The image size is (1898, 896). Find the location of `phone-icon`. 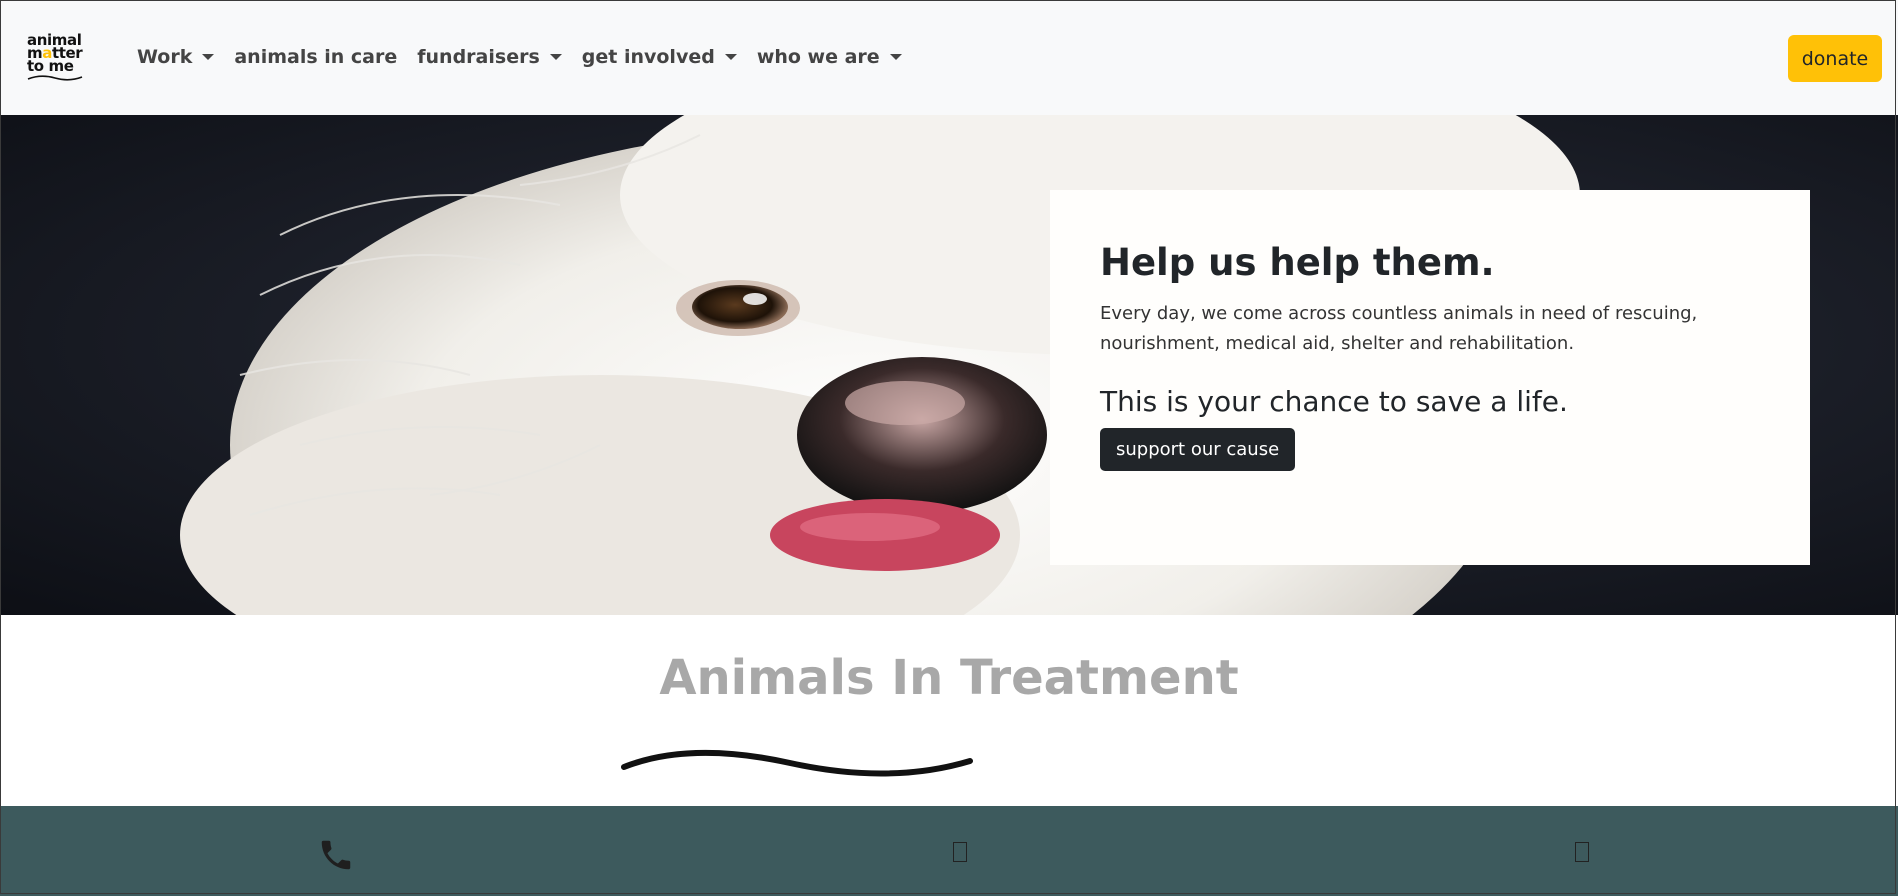

phone-icon is located at coordinates (336, 857).